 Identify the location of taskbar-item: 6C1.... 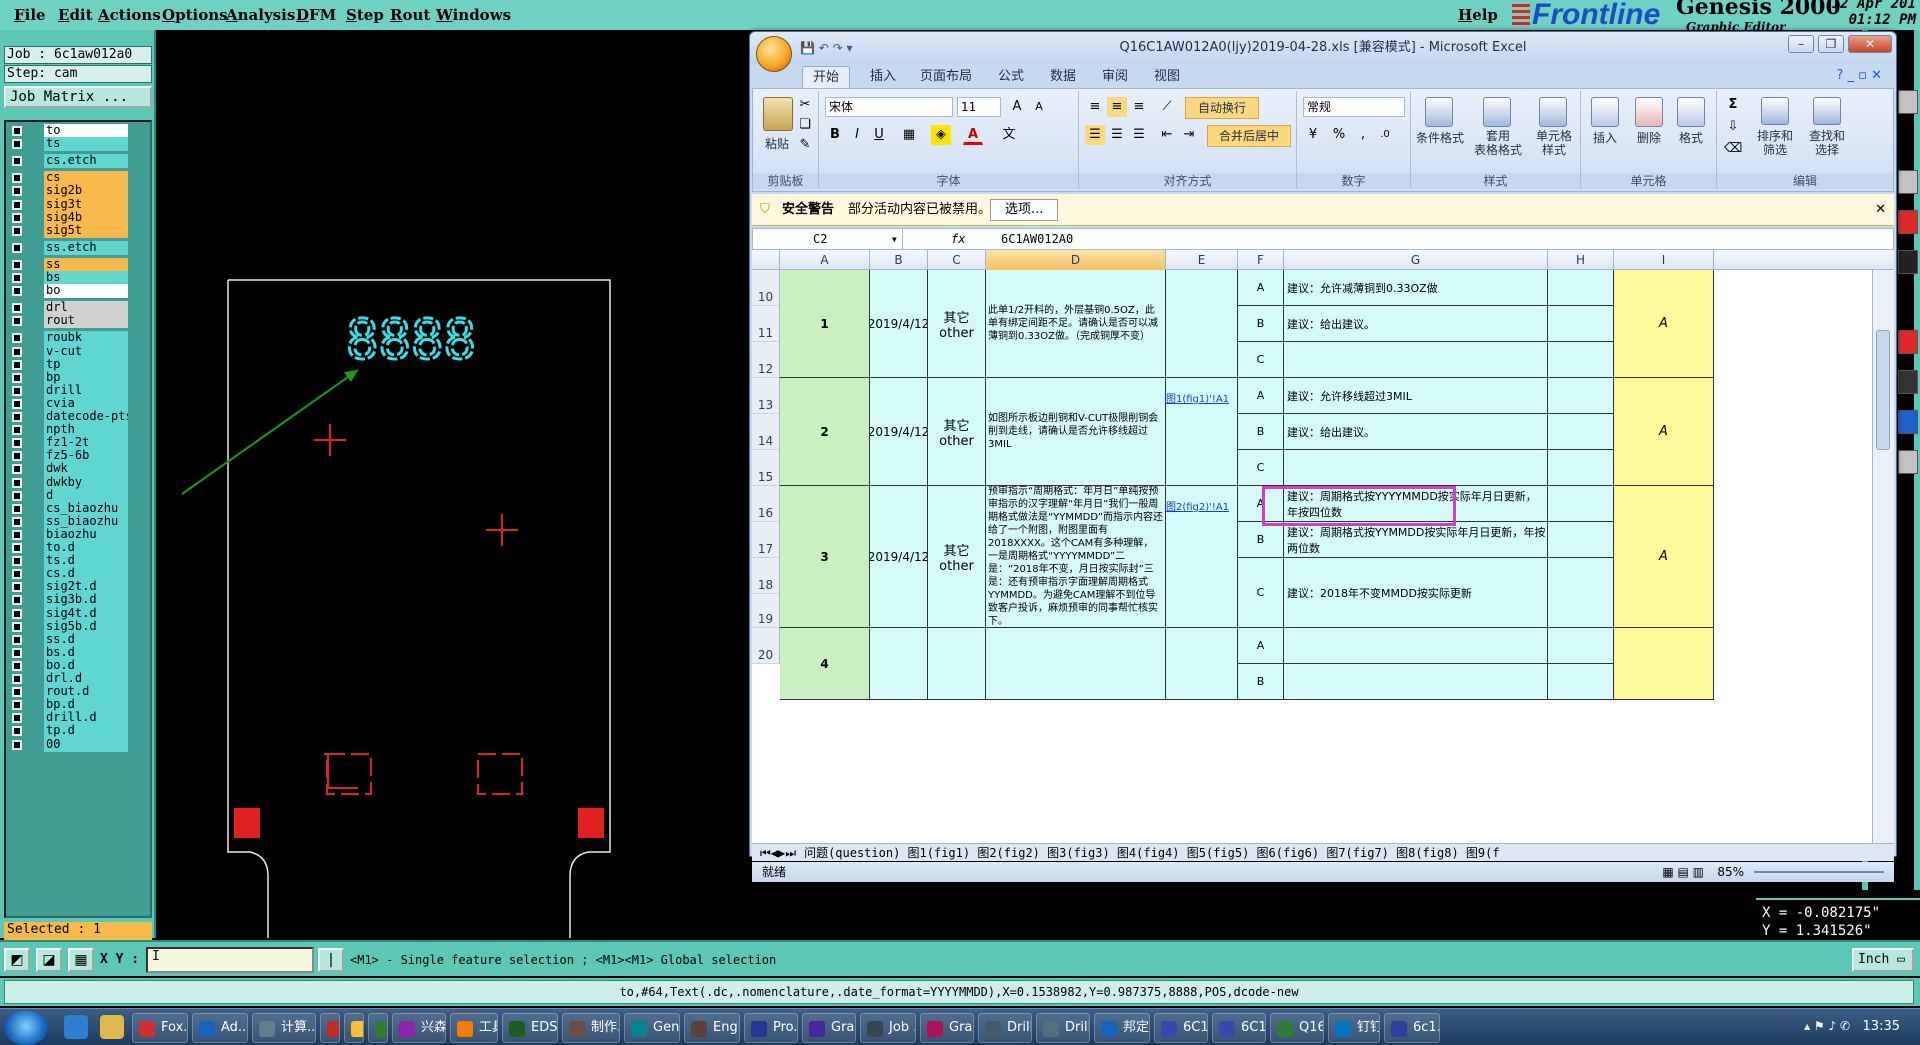
(1181, 1028).